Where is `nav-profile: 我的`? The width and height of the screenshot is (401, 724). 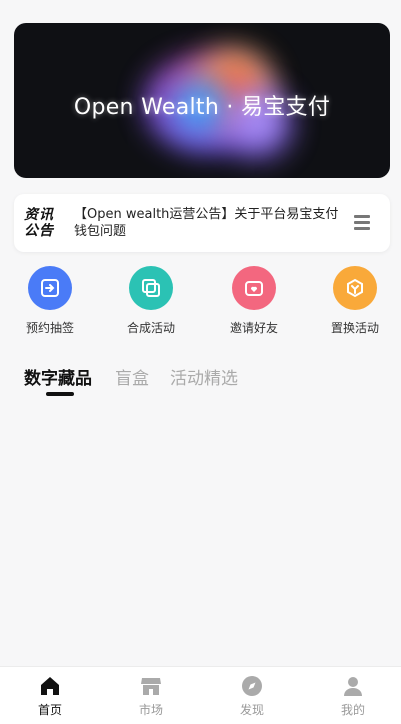 nav-profile: 我的 is located at coordinates (353, 695).